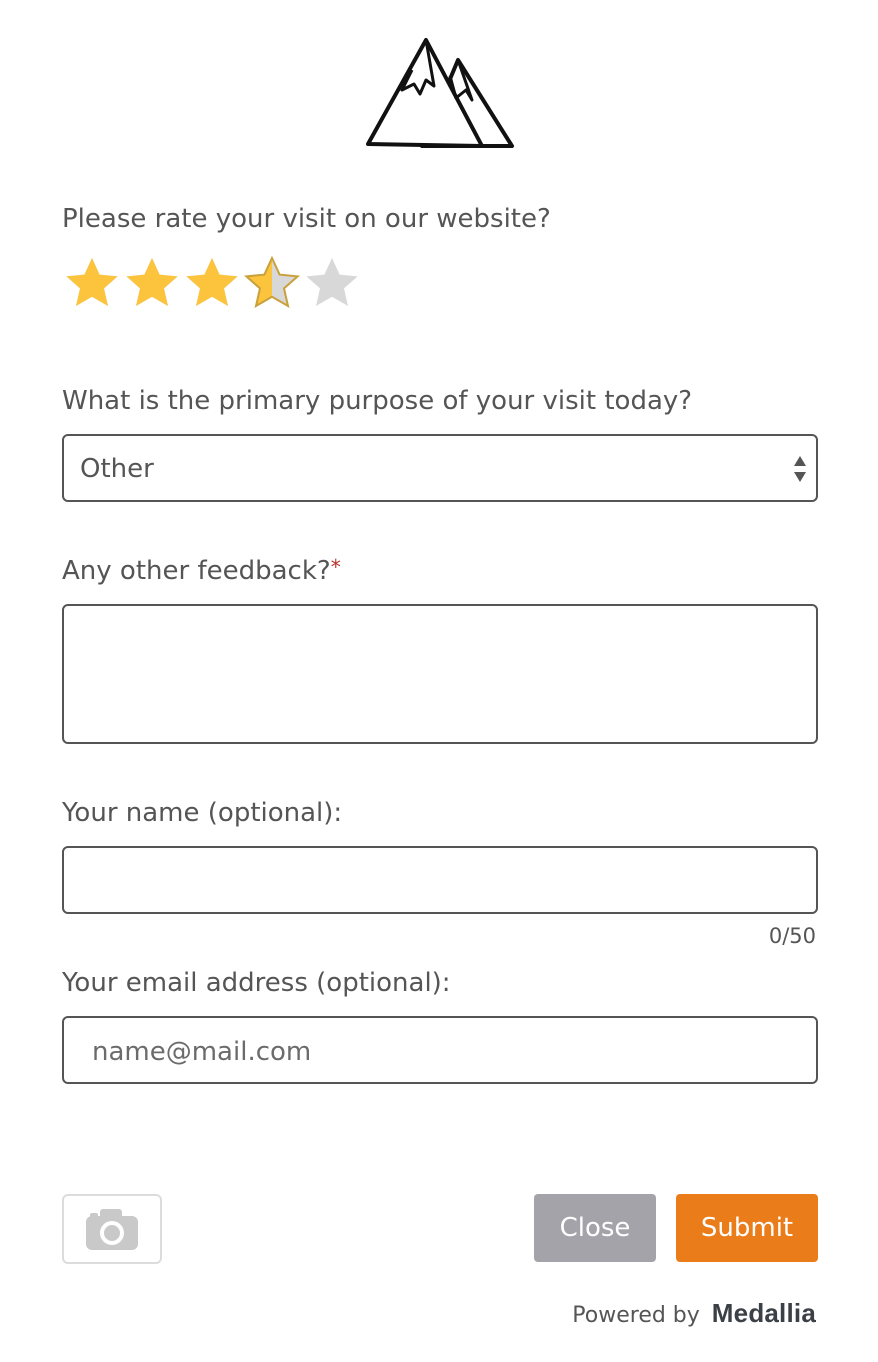 This screenshot has height=1362, width=878. Describe the element at coordinates (595, 1228) in the screenshot. I see `close-button: Close` at that location.